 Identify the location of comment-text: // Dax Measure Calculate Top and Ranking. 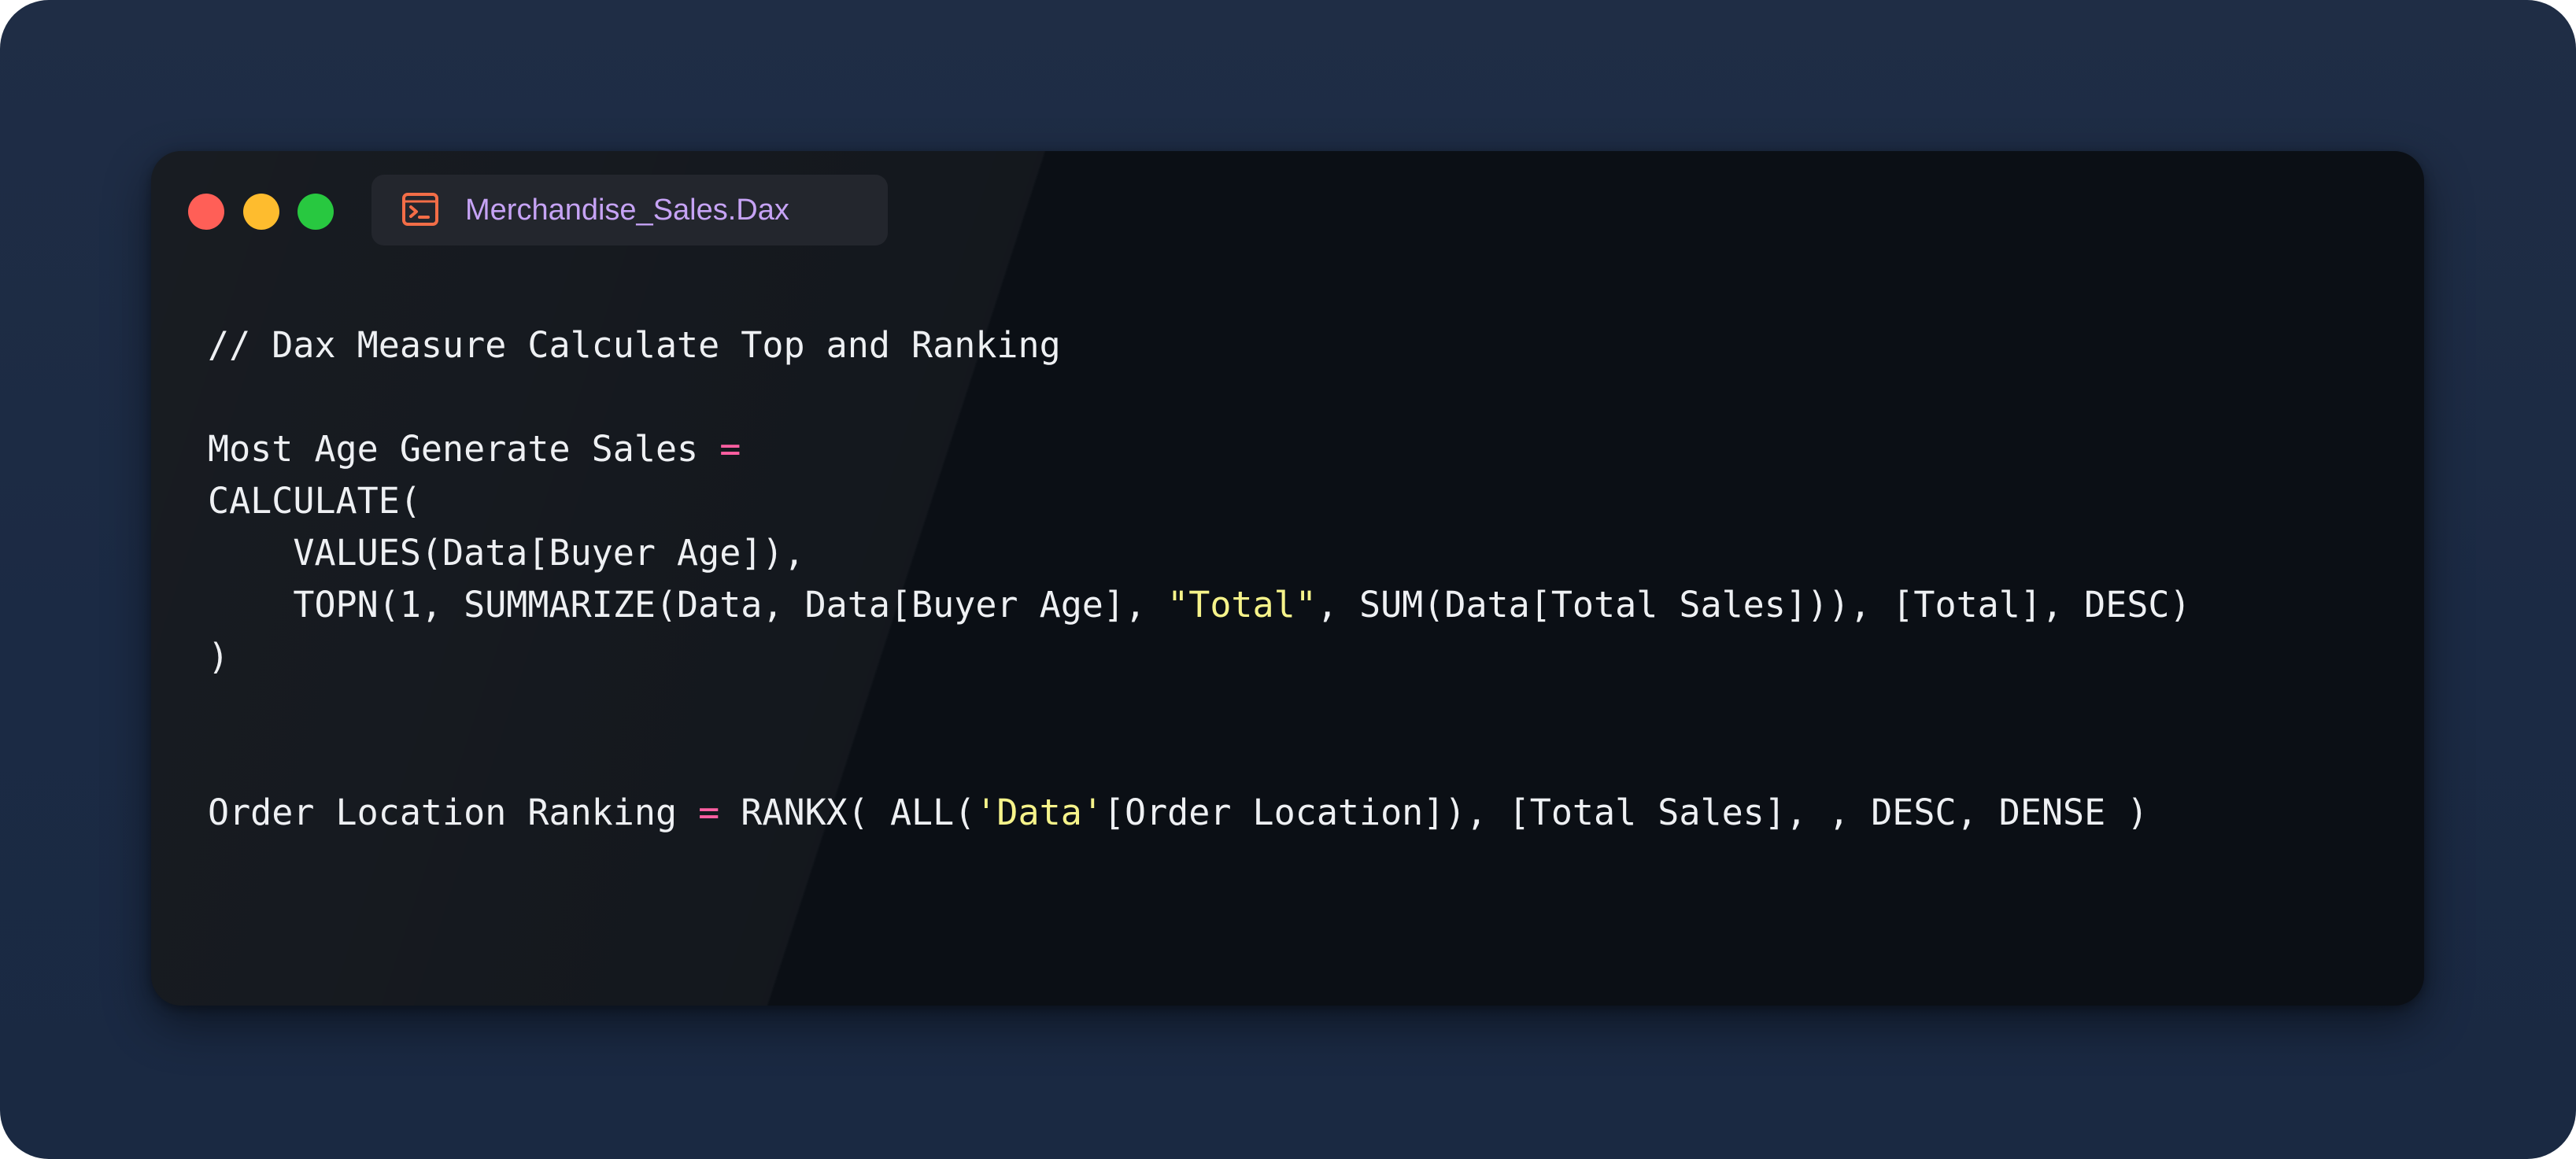
(634, 345).